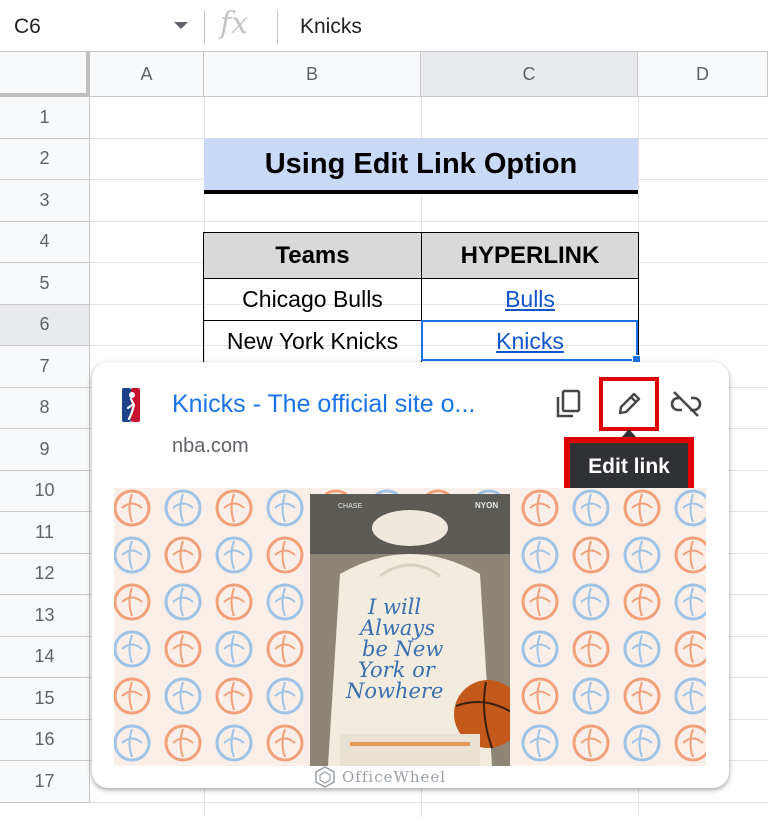  Describe the element at coordinates (421, 166) in the screenshot. I see `sheet-title-cell: Using Edit Link Option` at that location.